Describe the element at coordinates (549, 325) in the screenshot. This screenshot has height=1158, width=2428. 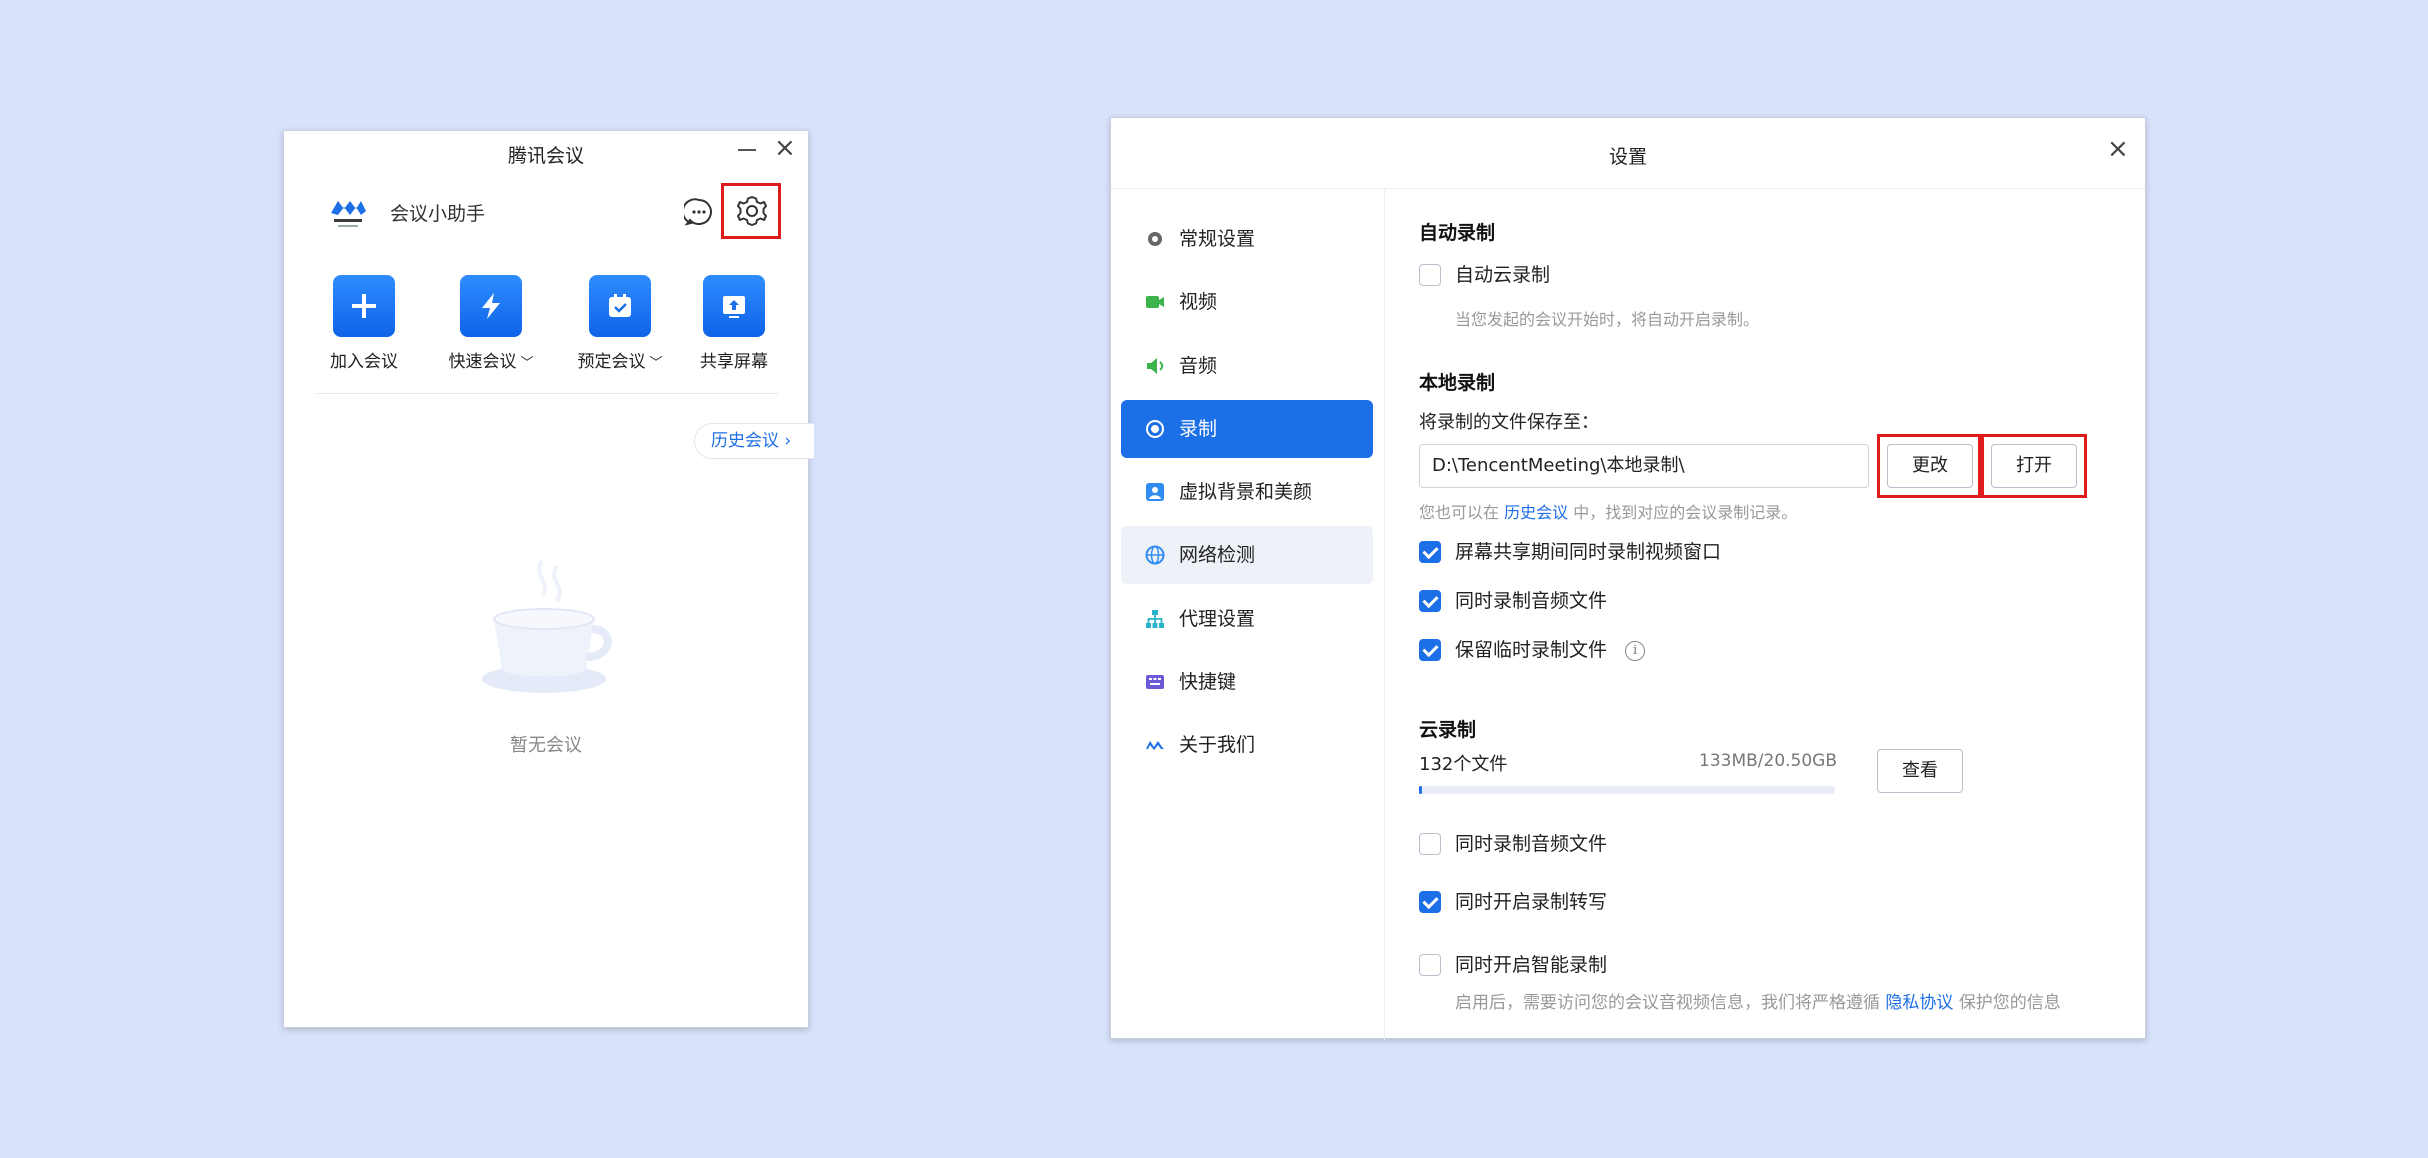
I see `quick-actions: 加入会议 快速会议 ﹀ 预定会议 ﹀ 共享屏幕` at that location.